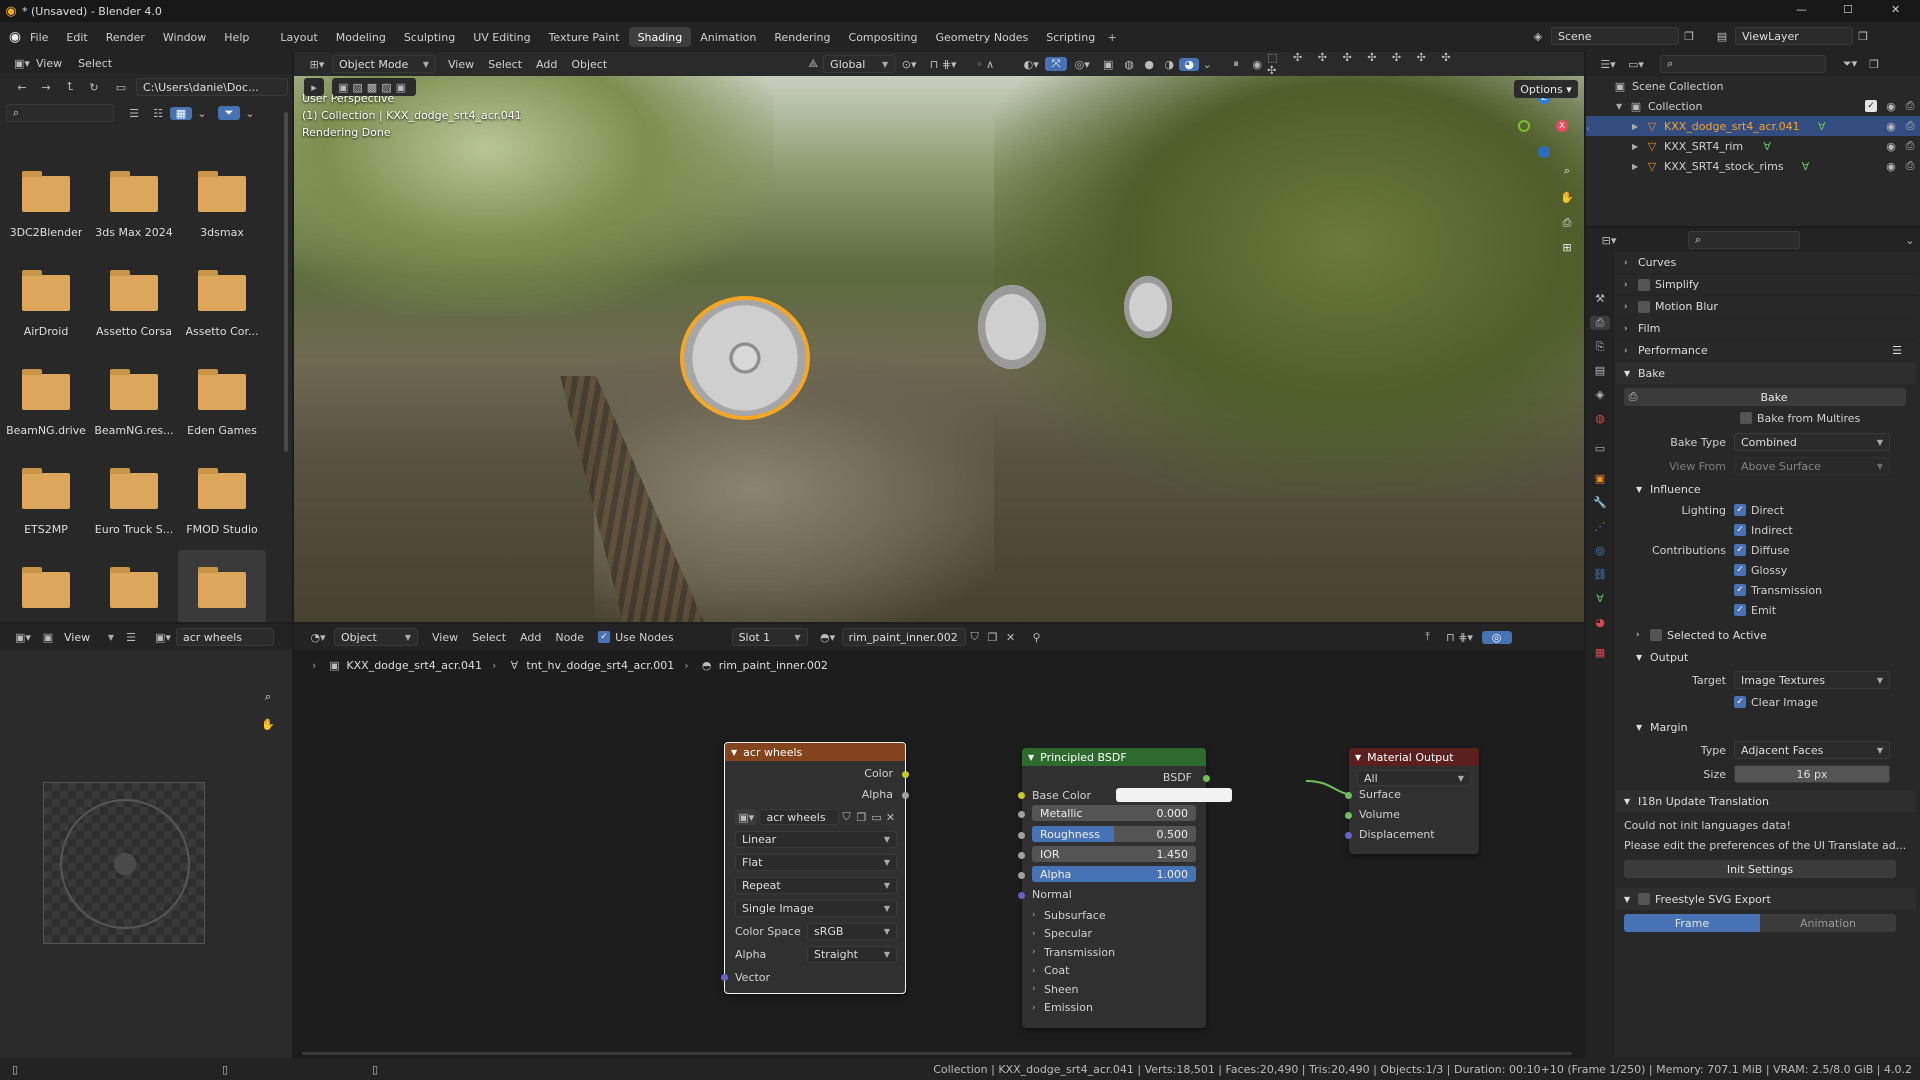  What do you see at coordinates (883, 37) in the screenshot?
I see `workspace-tab-compositing: Compositing` at bounding box center [883, 37].